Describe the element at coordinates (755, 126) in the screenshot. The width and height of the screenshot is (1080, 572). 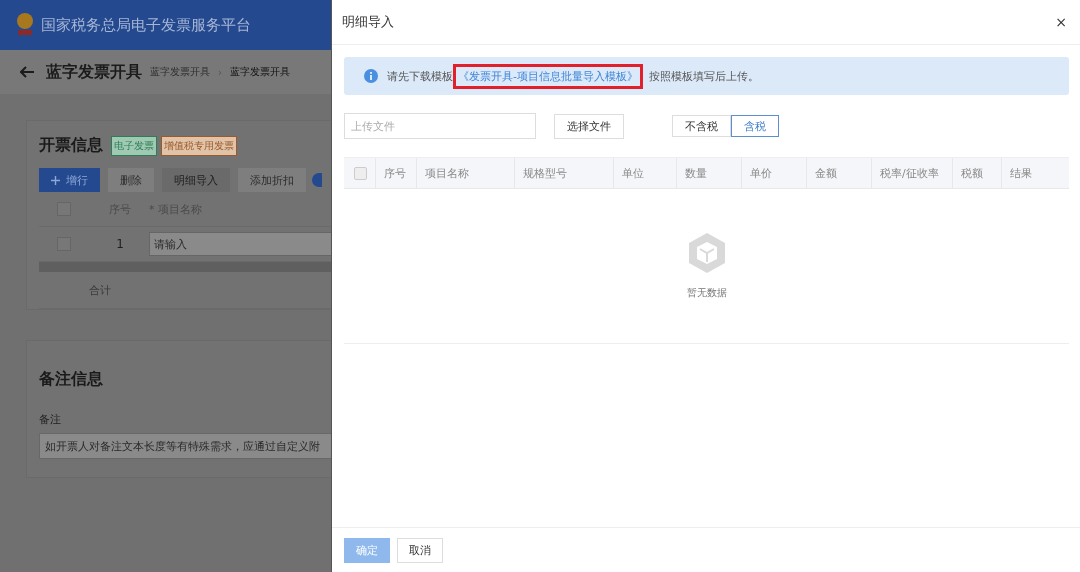
I see `tax-mode-toggle: 含税` at that location.